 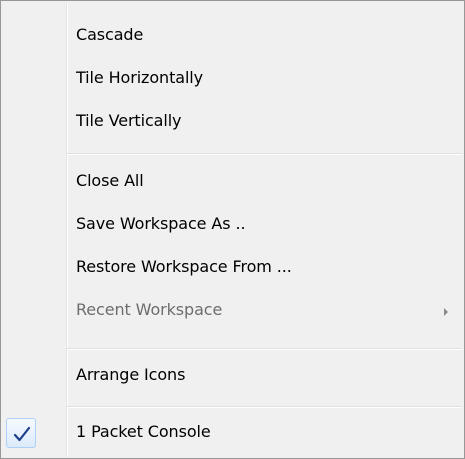 I want to click on menu-item-cascade: Cascade, so click(x=232, y=38).